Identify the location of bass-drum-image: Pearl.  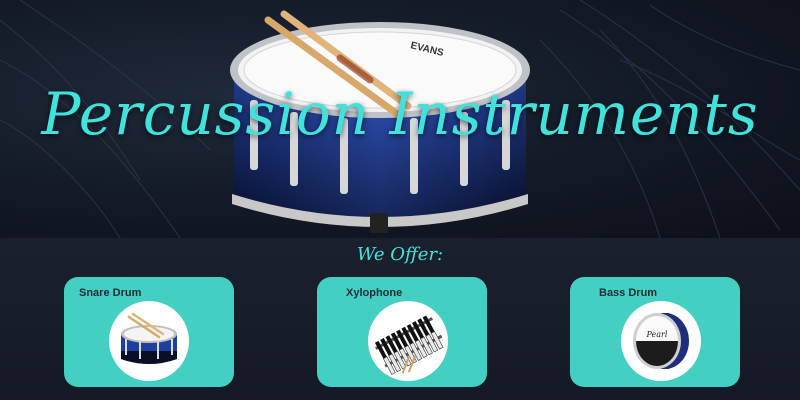
(661, 341).